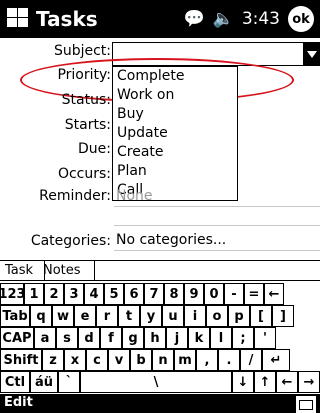 The height and width of the screenshot is (413, 320). Describe the element at coordinates (87, 125) in the screenshot. I see `starts-label: Starts:` at that location.